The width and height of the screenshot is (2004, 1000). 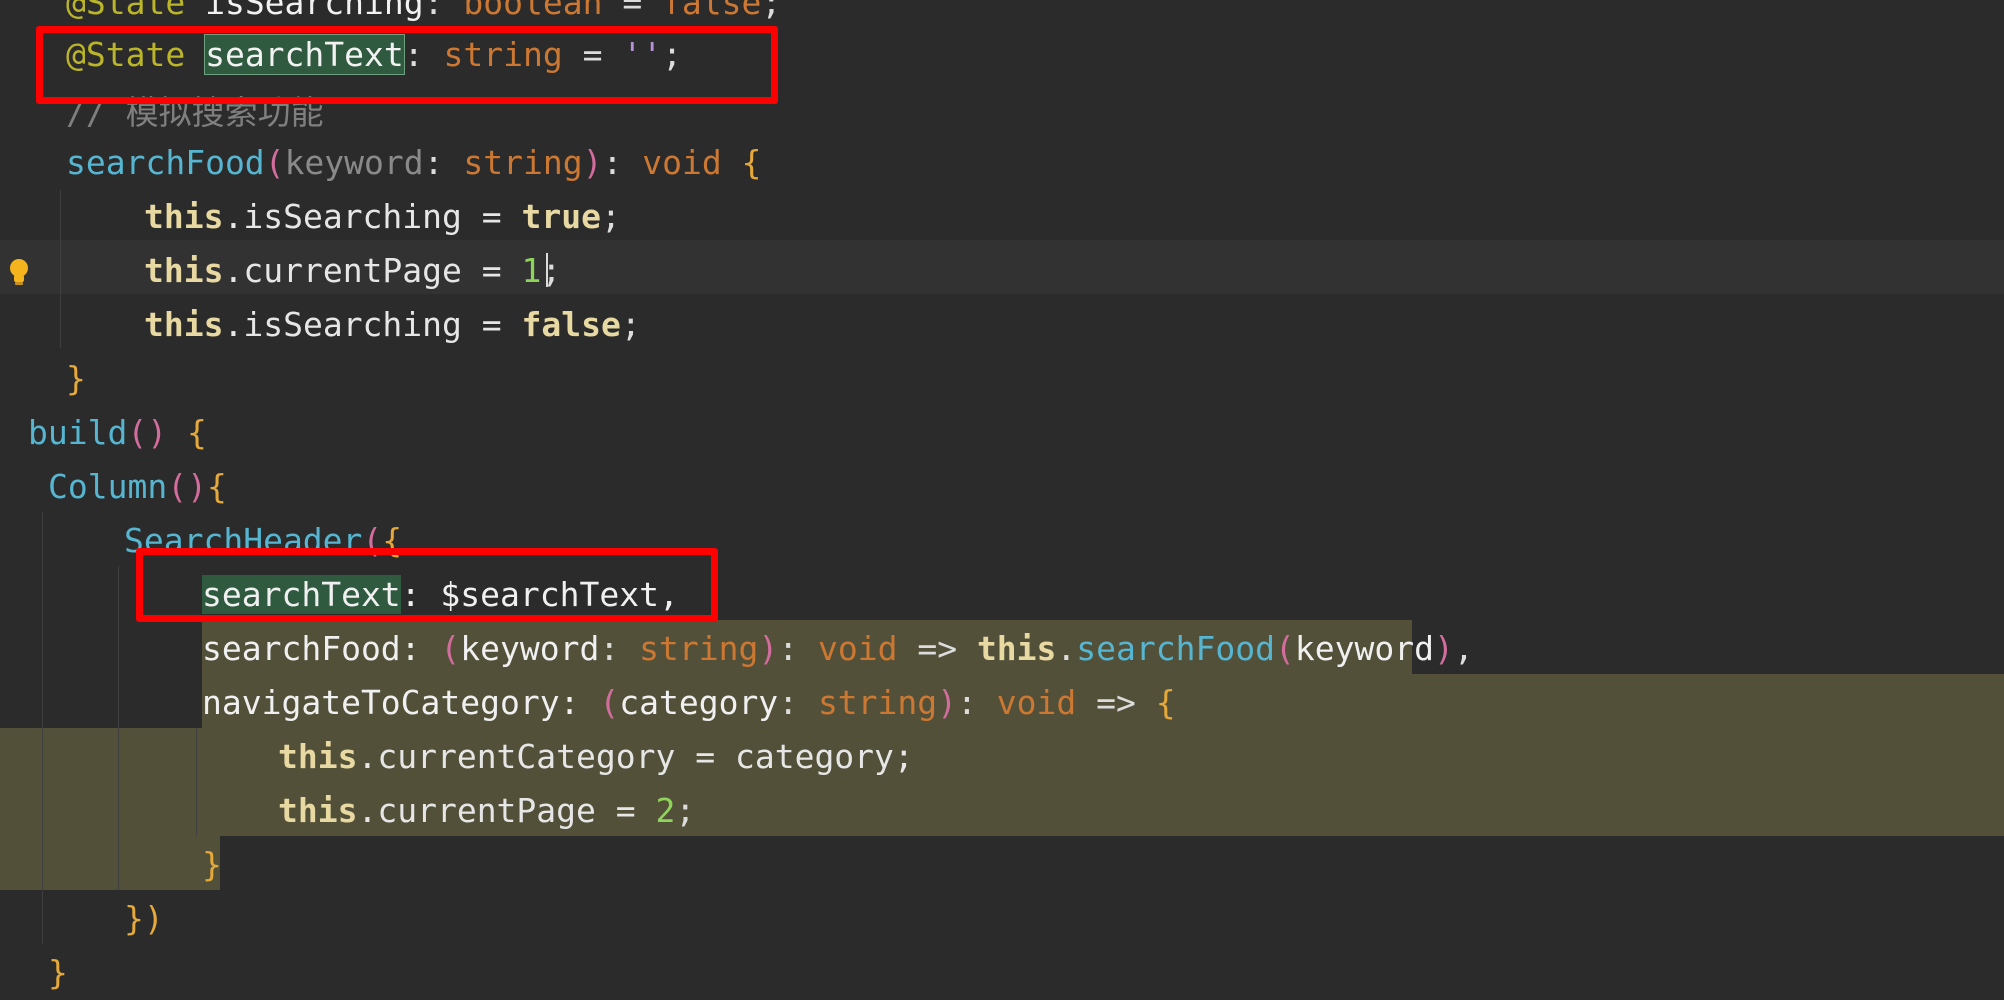 I want to click on code-token: ., so click(x=1066, y=648).